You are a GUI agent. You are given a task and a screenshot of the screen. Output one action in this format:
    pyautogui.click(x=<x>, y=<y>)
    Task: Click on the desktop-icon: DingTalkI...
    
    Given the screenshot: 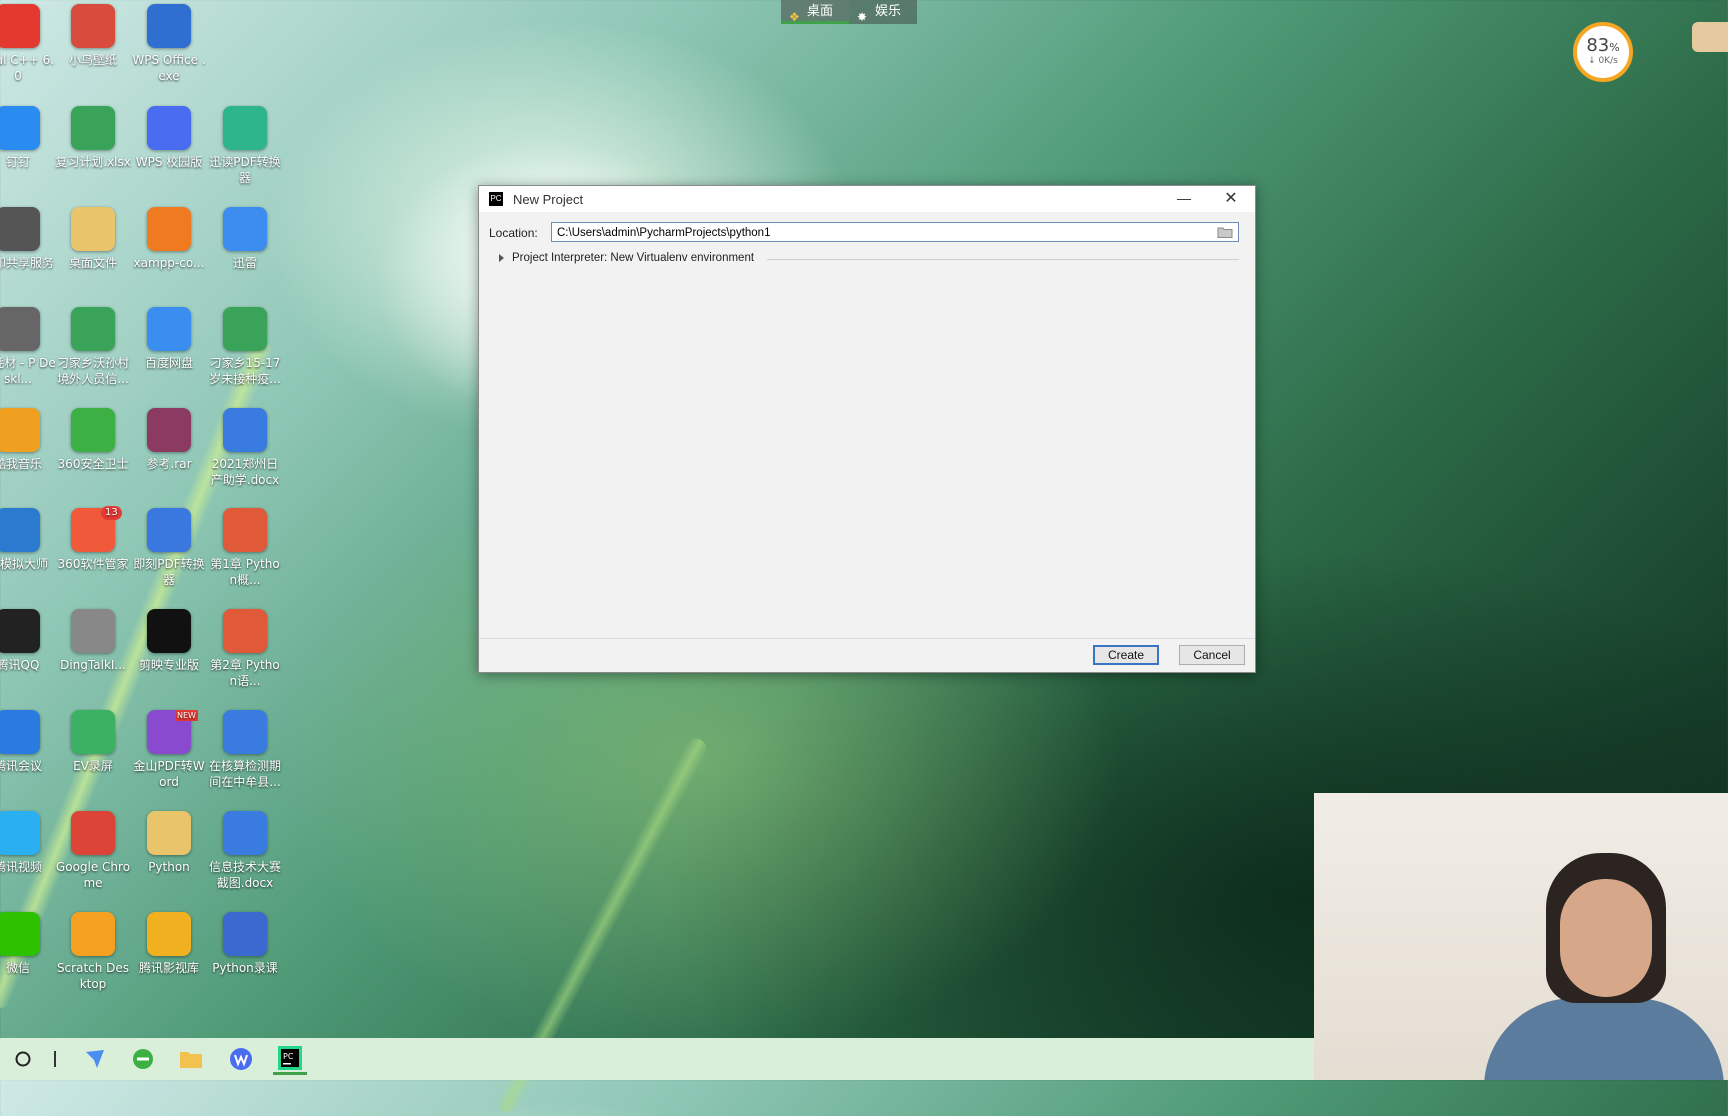 What is the action you would take?
    pyautogui.click(x=93, y=641)
    